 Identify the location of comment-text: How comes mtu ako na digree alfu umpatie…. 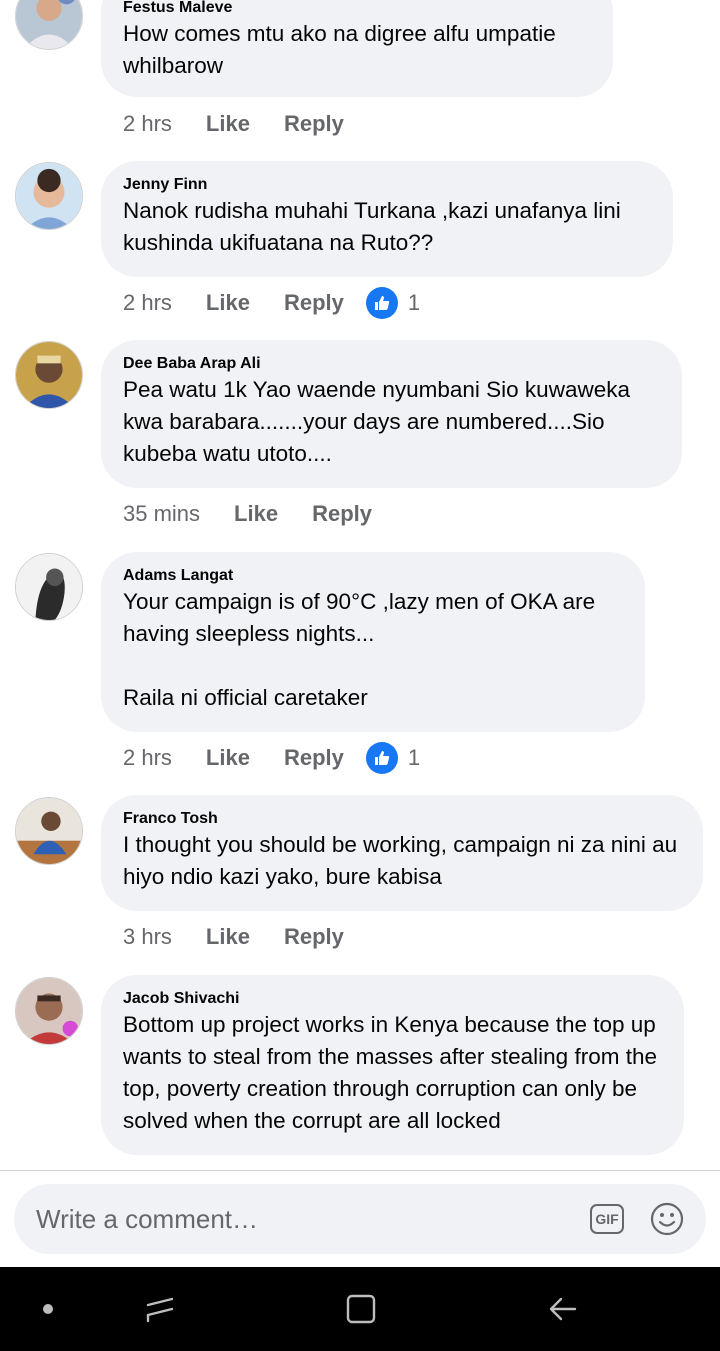
(342, 49).